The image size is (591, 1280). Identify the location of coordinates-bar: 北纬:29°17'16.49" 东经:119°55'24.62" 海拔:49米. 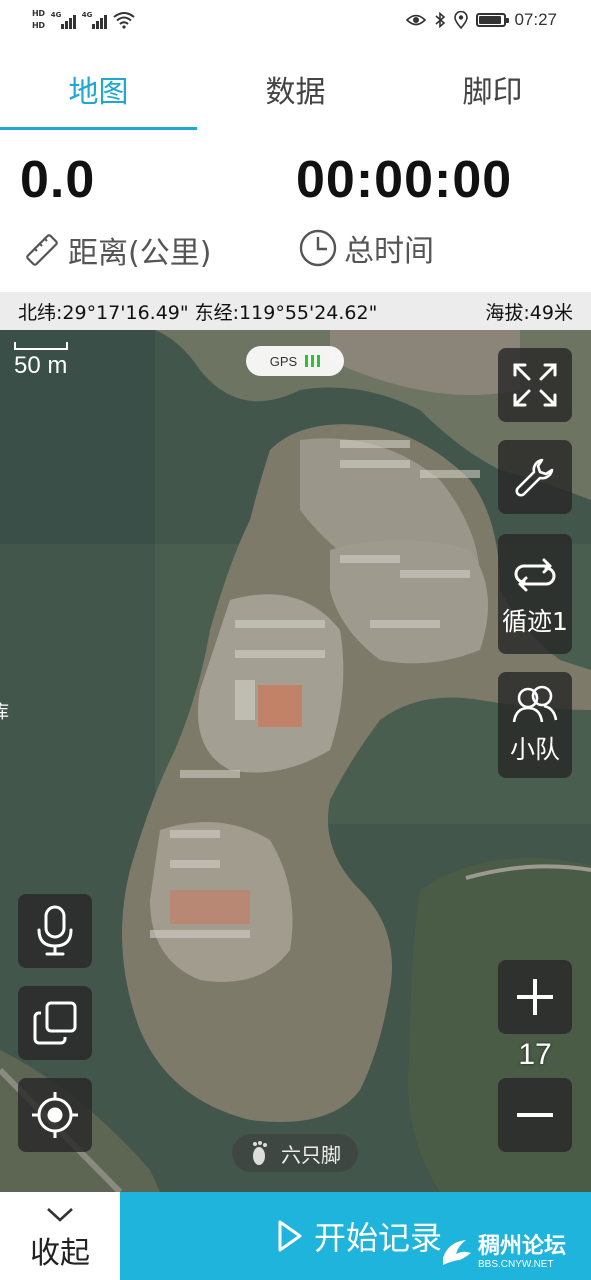
(295, 311).